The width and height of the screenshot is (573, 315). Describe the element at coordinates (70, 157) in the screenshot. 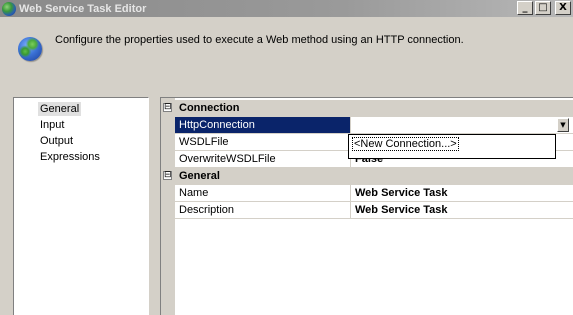

I see `nav-item-expressions: Expressions` at that location.